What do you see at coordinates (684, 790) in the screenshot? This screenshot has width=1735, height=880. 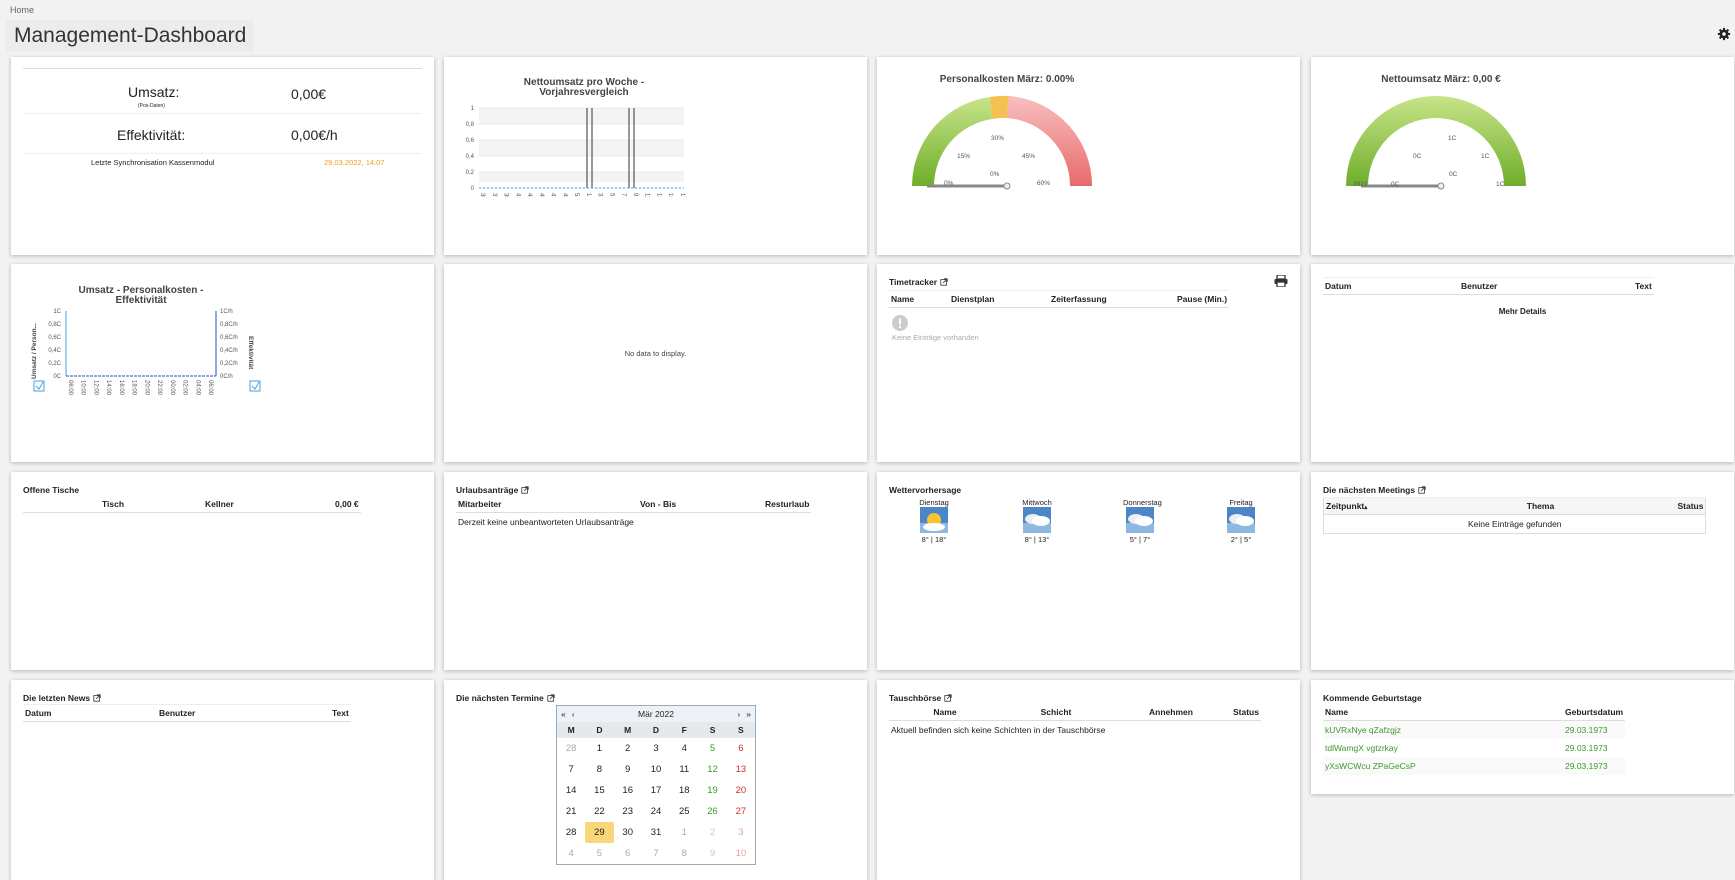 I see `calendar-day: 18` at bounding box center [684, 790].